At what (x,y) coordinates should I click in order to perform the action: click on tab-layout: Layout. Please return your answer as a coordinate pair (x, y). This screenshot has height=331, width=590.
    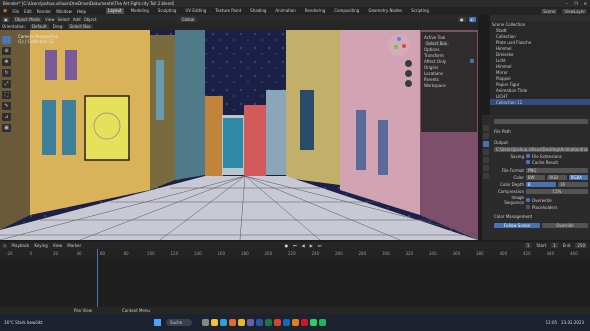
    Looking at the image, I should click on (114, 11).